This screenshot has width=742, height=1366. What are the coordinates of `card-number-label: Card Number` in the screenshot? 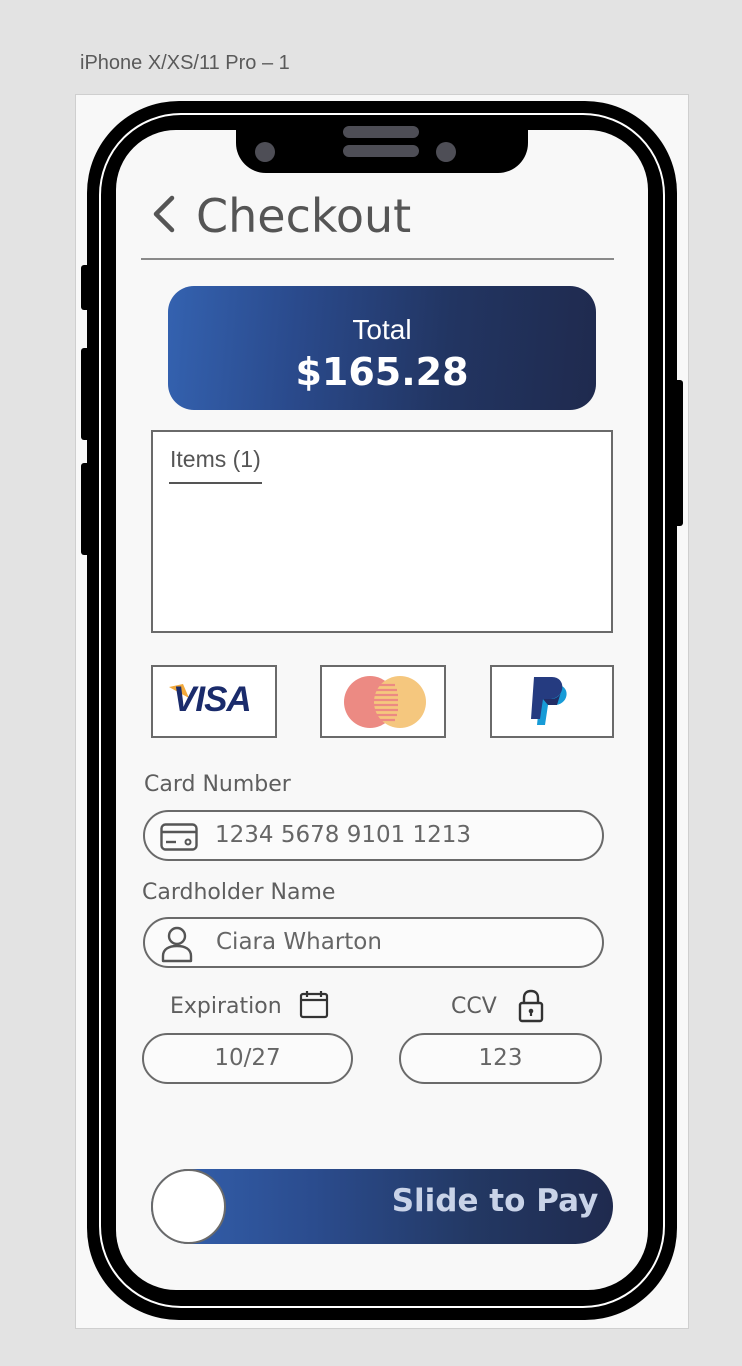 It's located at (217, 784).